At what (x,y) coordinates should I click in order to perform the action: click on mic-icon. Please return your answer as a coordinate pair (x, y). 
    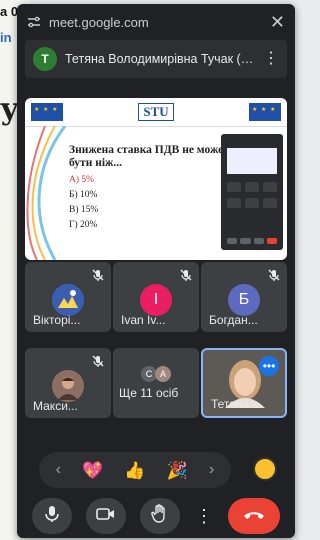
    Looking at the image, I should click on (52, 516).